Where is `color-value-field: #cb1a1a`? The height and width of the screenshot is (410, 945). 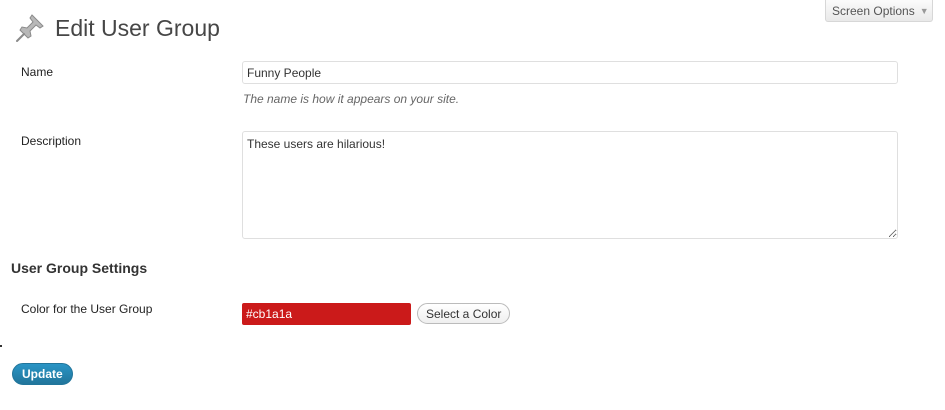 color-value-field: #cb1a1a is located at coordinates (326, 314).